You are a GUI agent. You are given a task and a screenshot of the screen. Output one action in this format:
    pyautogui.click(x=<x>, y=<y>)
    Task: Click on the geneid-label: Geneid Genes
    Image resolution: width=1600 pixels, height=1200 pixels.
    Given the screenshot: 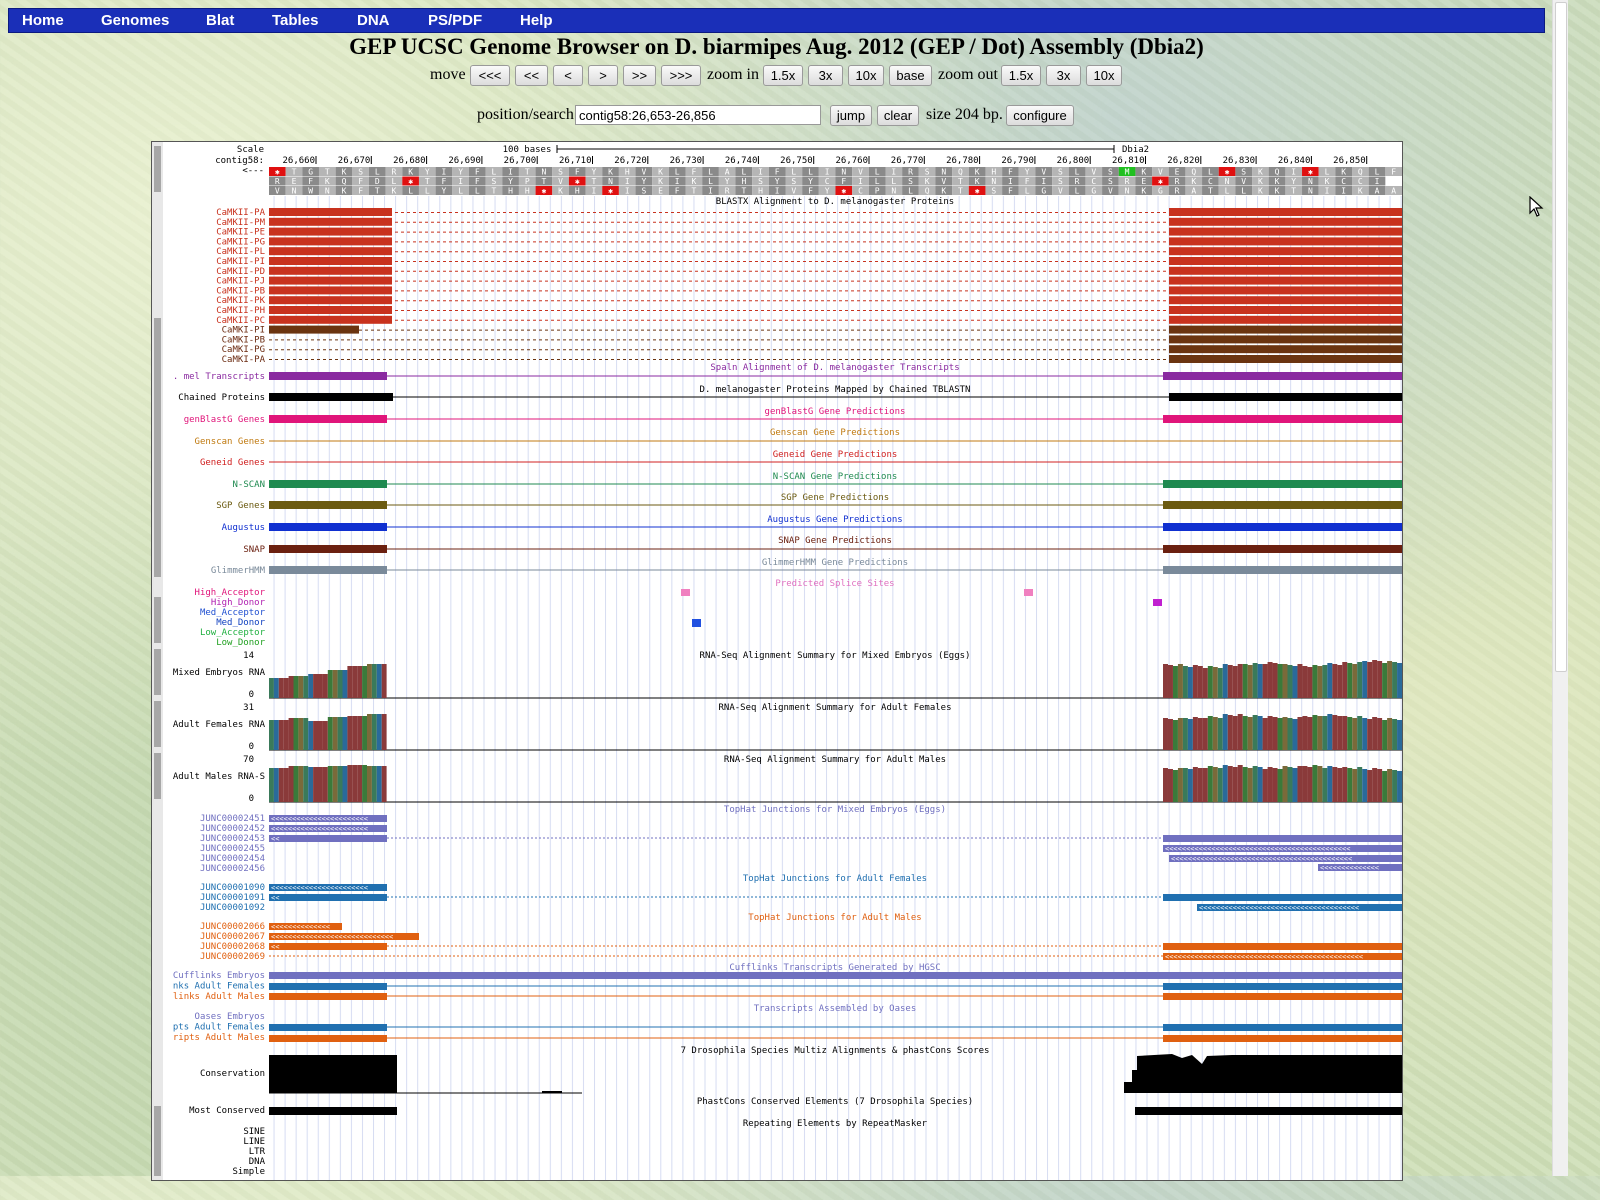 What is the action you would take?
    pyautogui.click(x=232, y=463)
    